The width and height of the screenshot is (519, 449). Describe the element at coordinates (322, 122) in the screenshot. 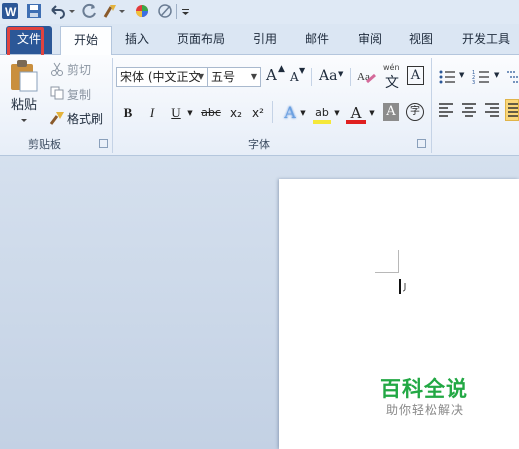

I see `highlight-color-bar` at that location.